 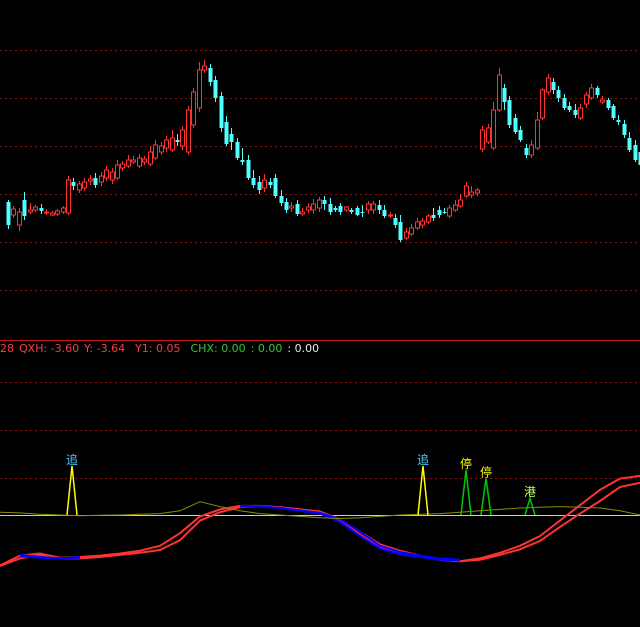 I want to click on signal-markers: 追追停停港, so click(x=301, y=484).